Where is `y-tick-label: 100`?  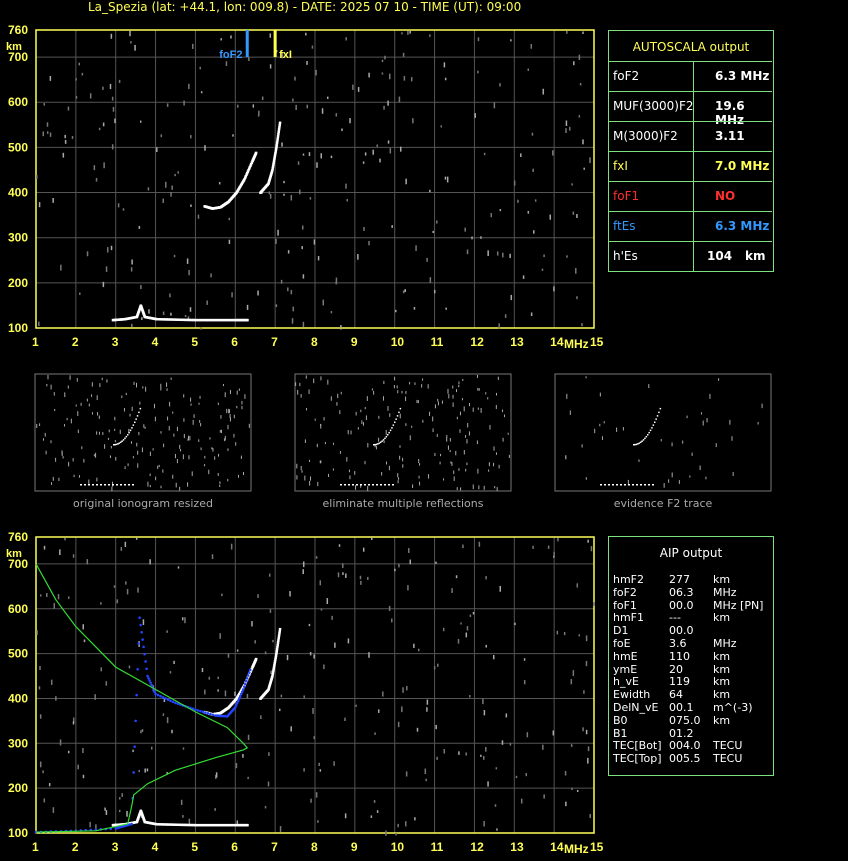 y-tick-label: 100 is located at coordinates (18, 833).